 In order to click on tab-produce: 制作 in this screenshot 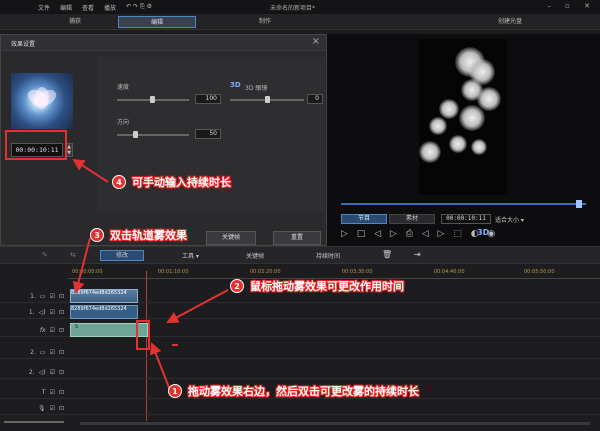, I will do `click(265, 22)`.